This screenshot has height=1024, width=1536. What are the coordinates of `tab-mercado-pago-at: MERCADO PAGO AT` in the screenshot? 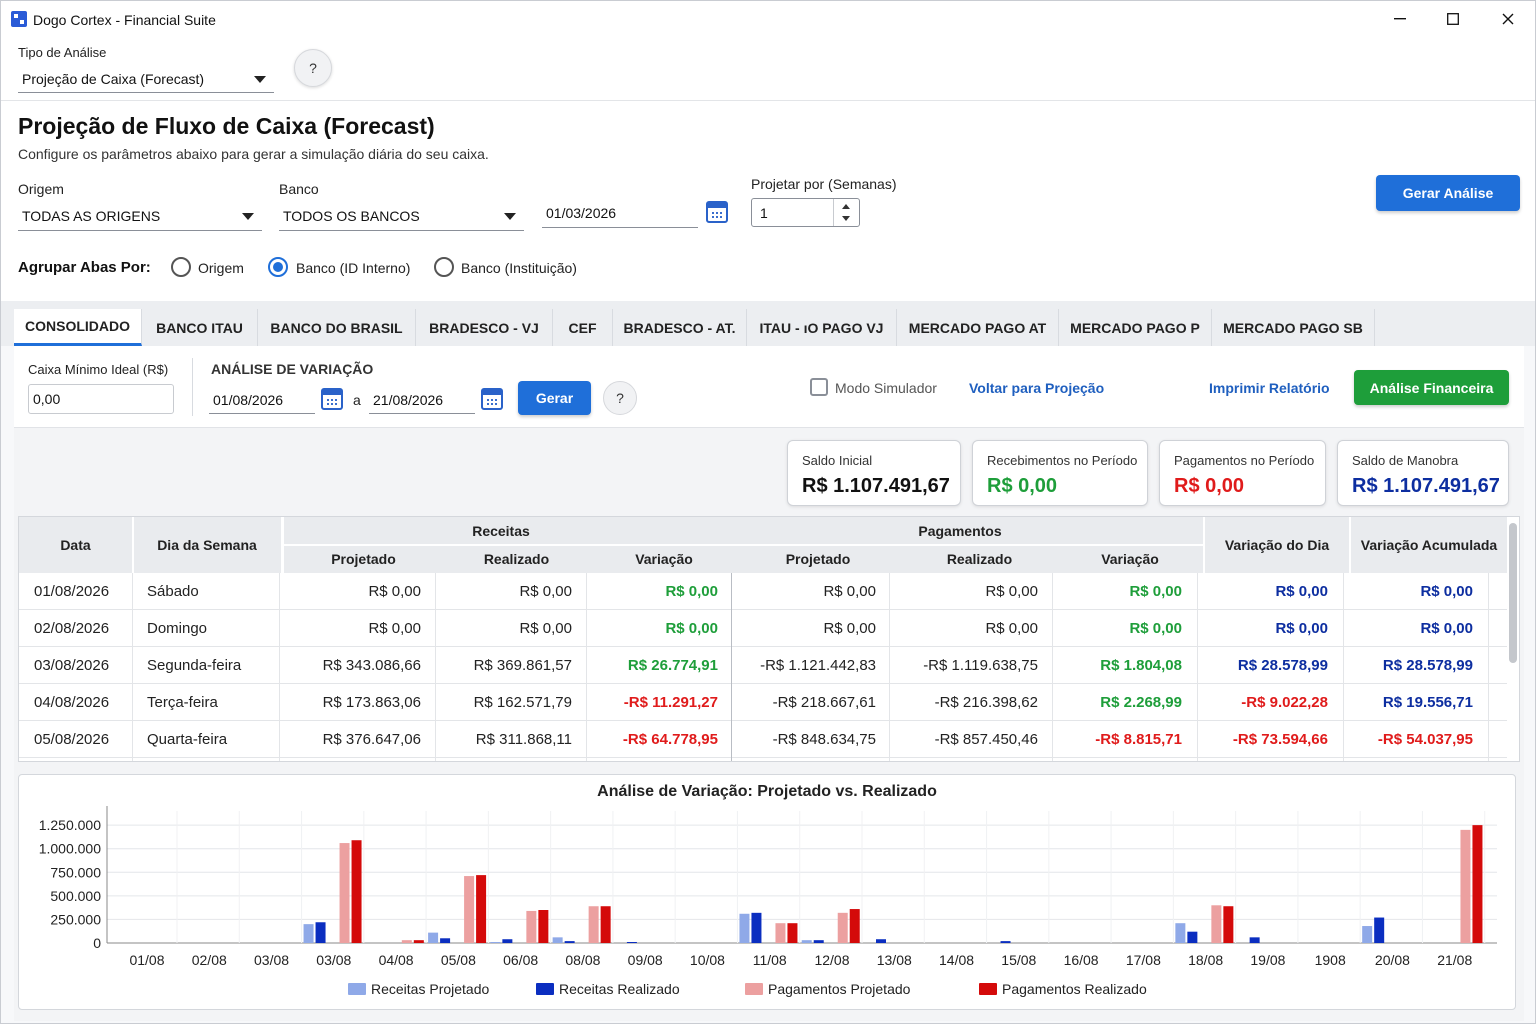 It's located at (978, 327).